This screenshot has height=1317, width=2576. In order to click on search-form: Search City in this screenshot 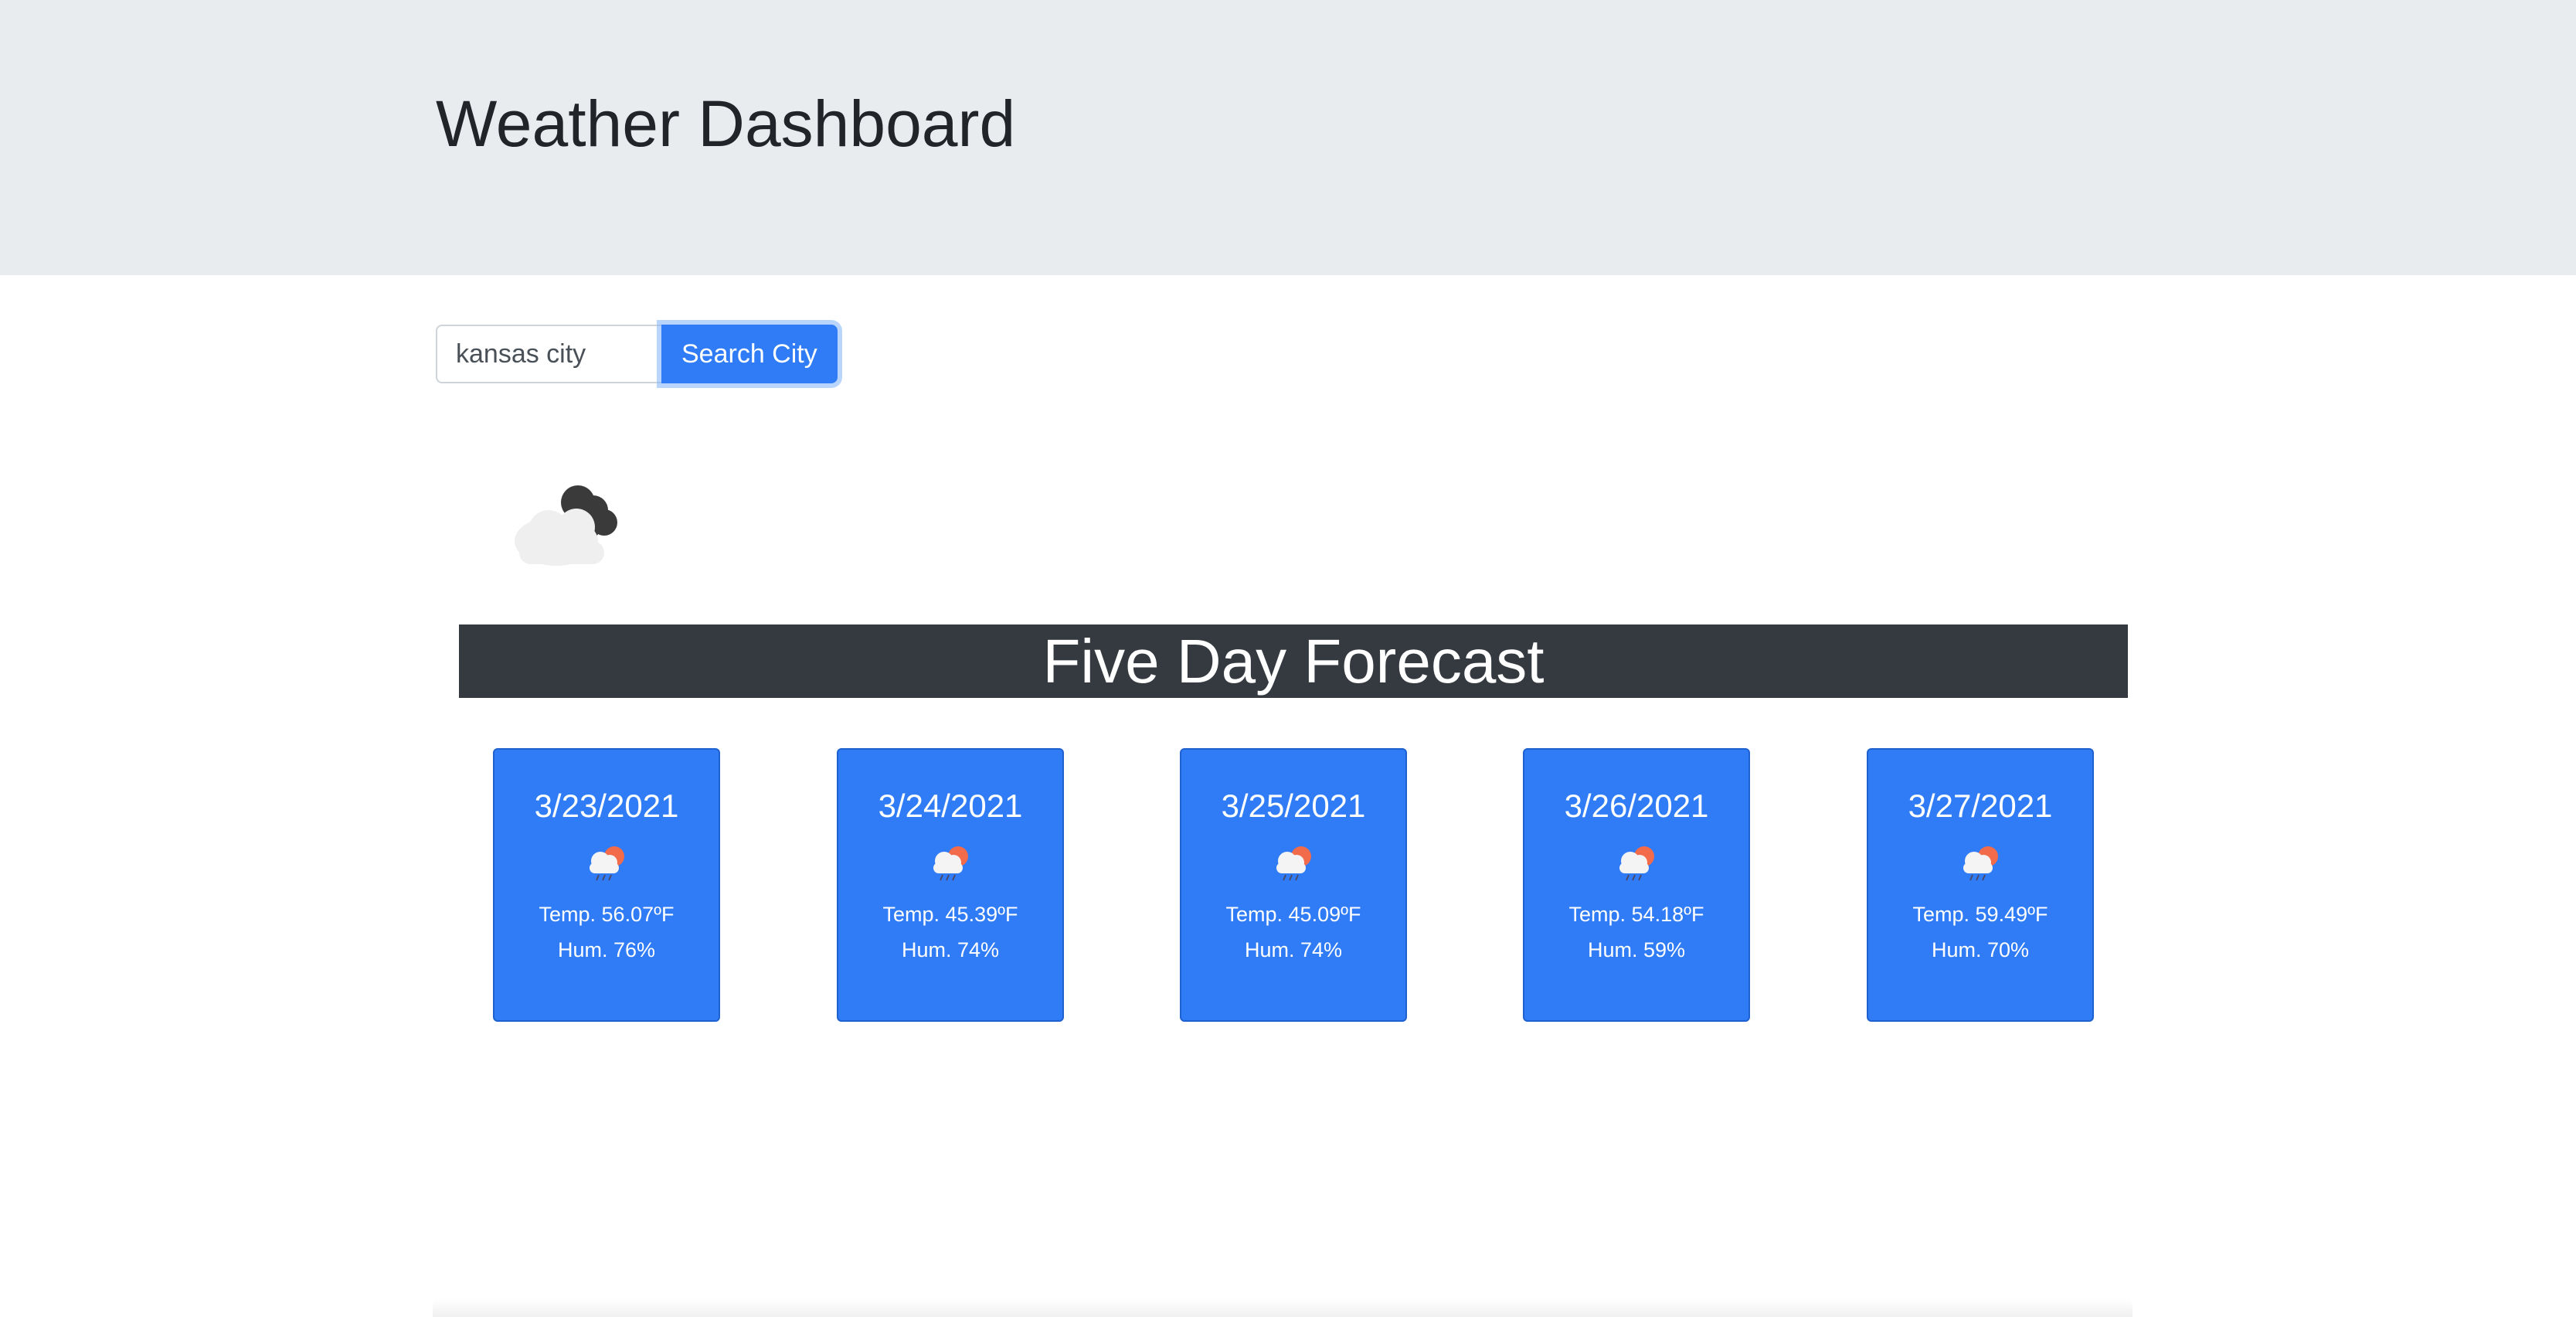, I will do `click(637, 354)`.